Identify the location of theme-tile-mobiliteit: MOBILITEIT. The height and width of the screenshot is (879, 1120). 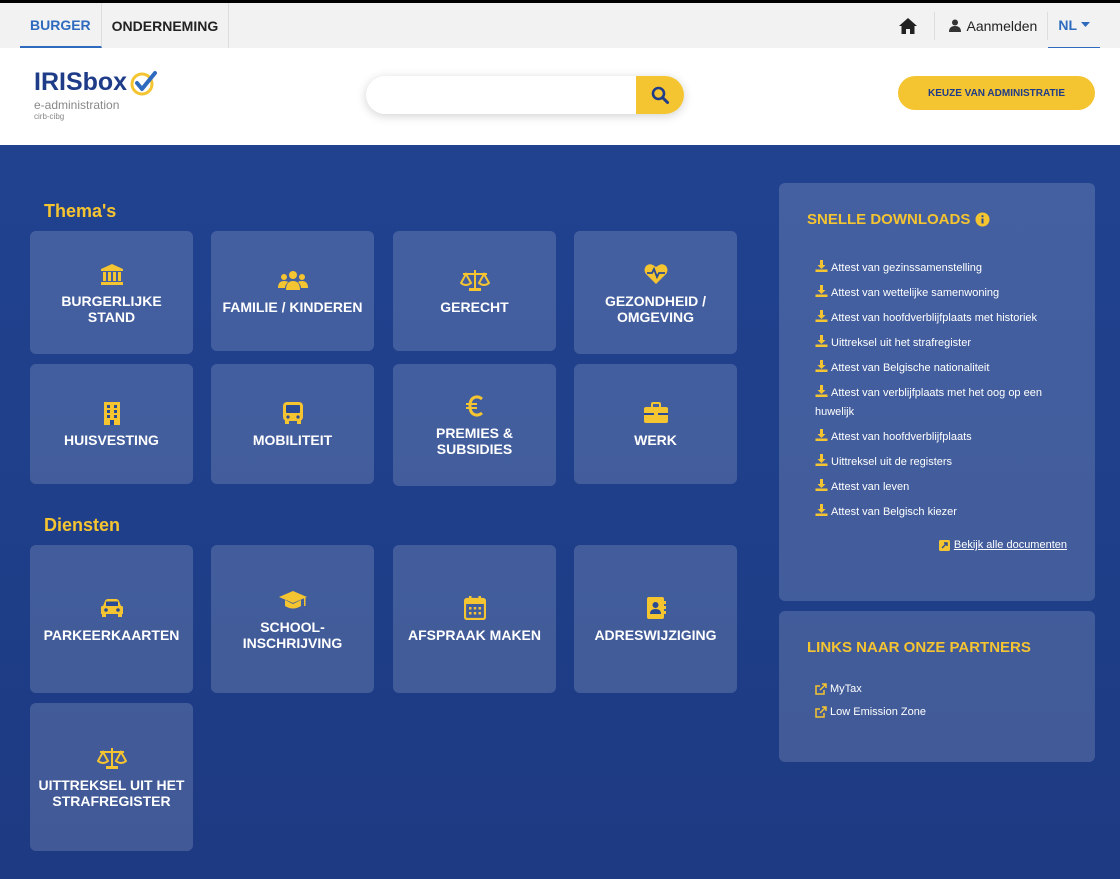
(292, 424).